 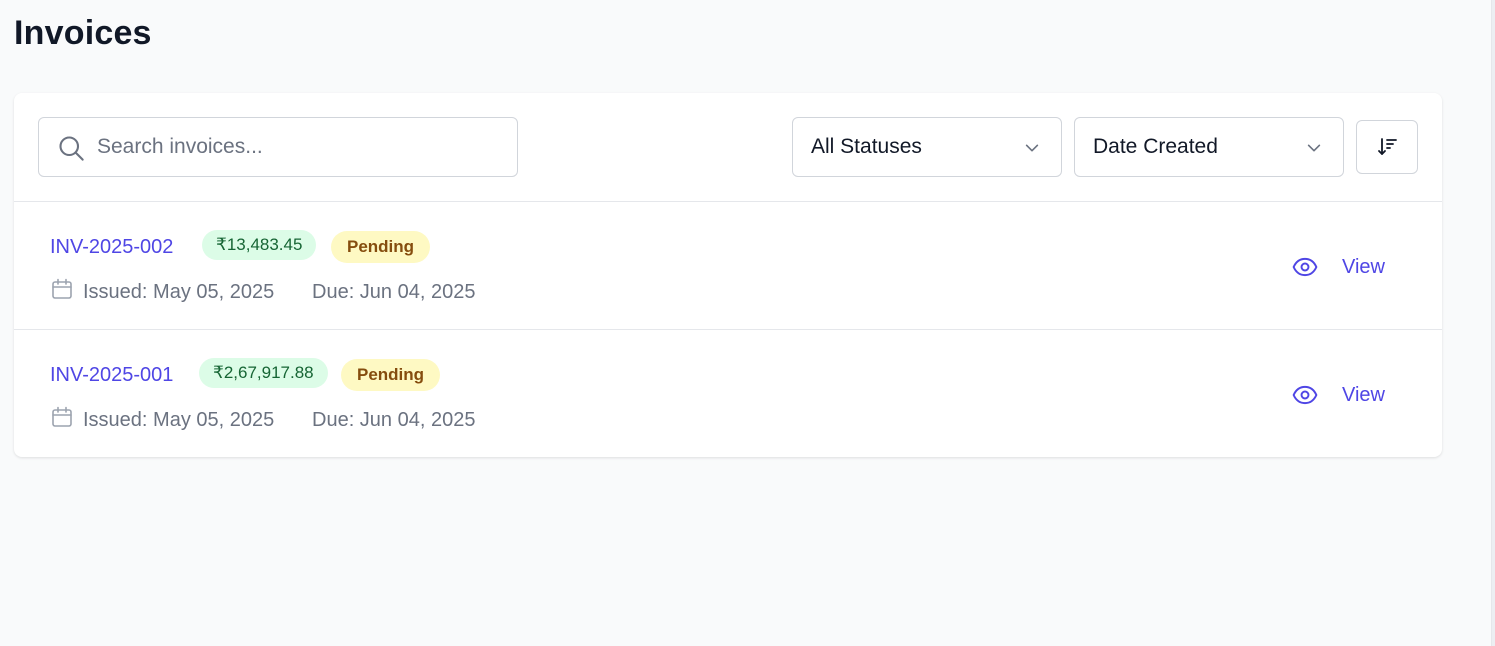 I want to click on search-box, so click(x=278, y=147).